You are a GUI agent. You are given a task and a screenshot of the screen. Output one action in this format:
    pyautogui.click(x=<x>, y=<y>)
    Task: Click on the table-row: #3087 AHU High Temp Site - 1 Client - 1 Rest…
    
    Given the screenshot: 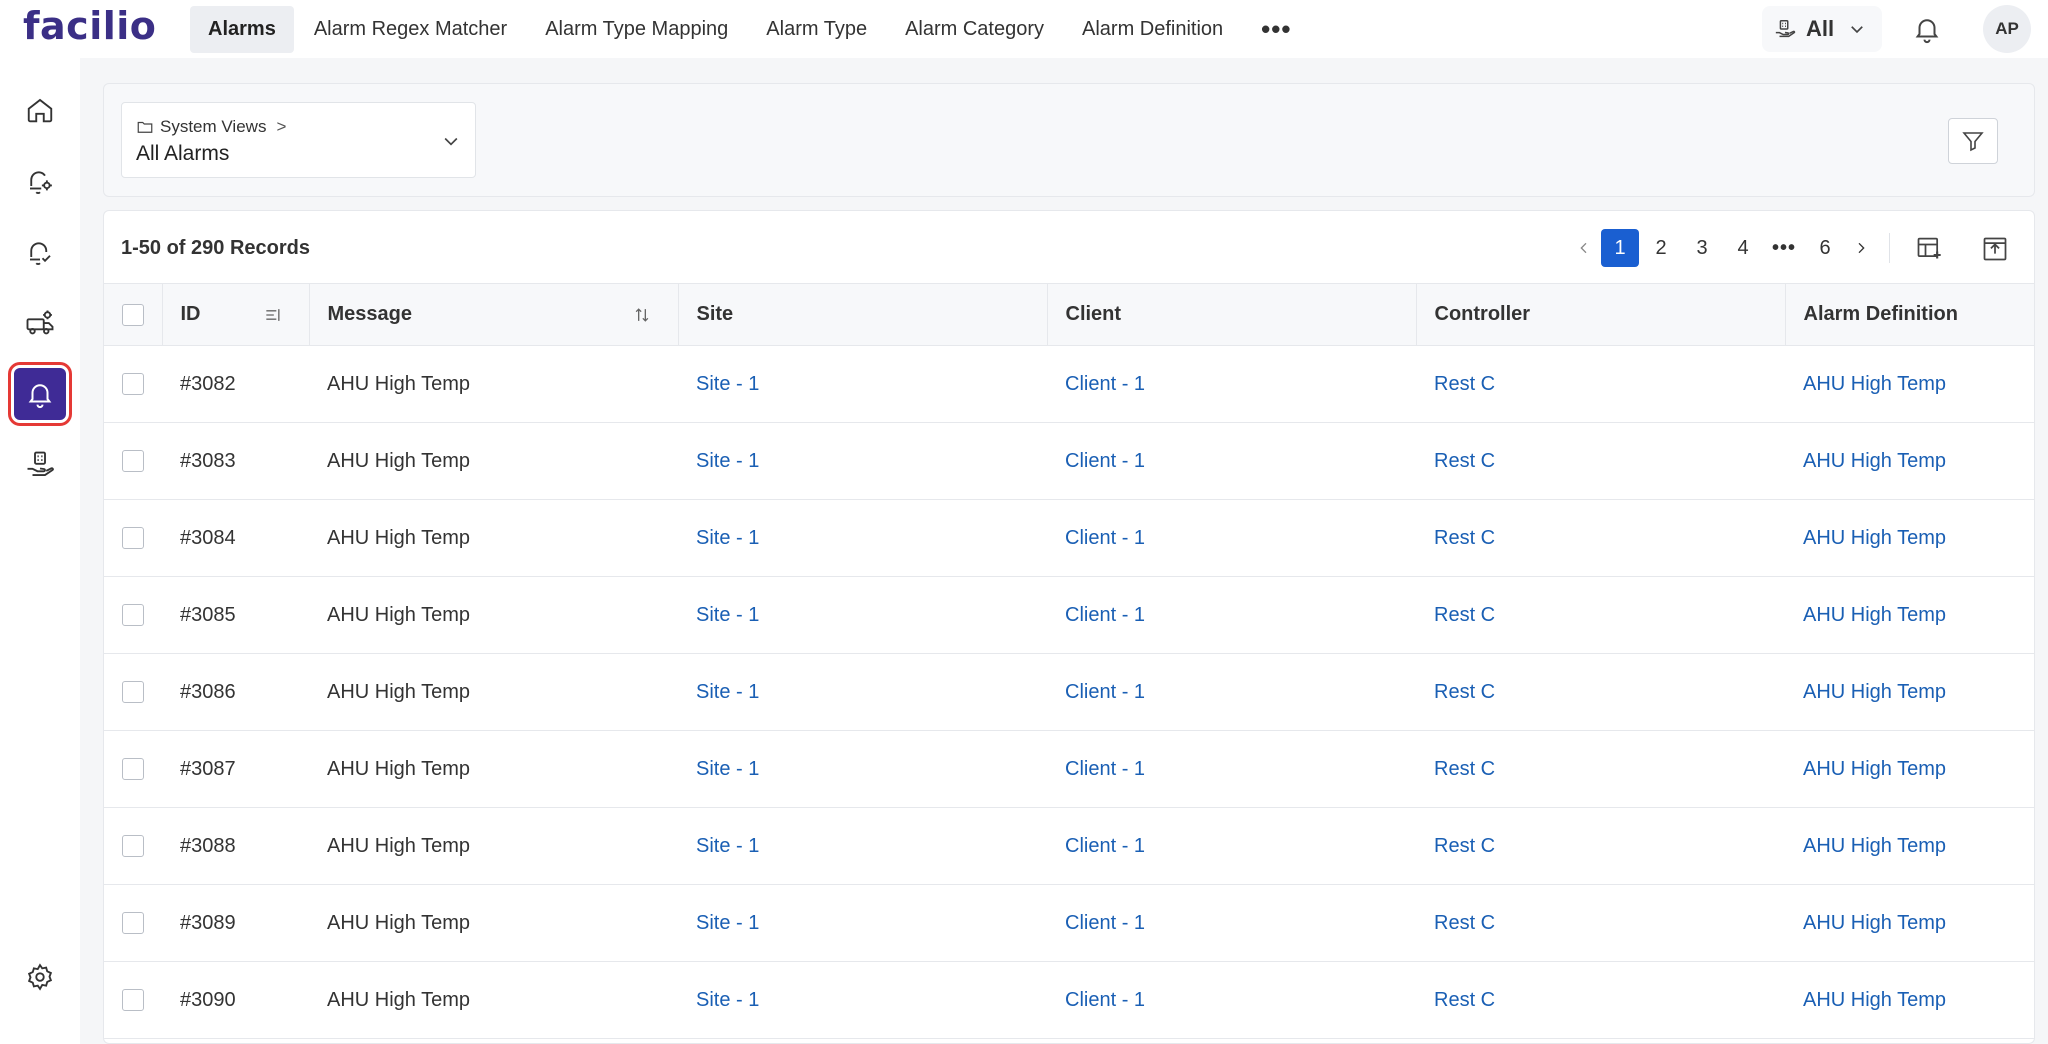 What is the action you would take?
    pyautogui.click(x=1069, y=769)
    